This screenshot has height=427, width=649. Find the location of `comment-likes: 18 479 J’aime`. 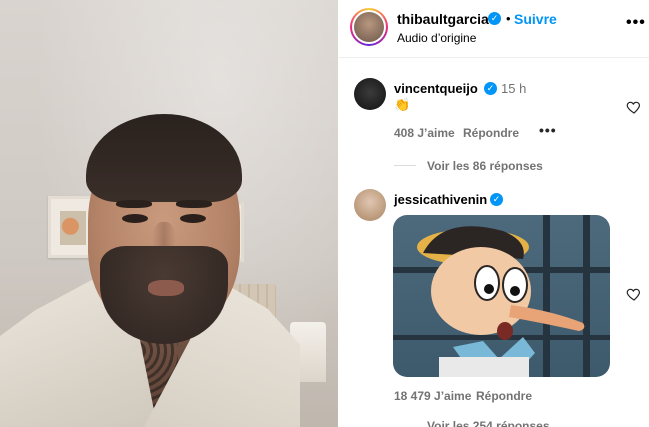

comment-likes: 18 479 J’aime is located at coordinates (432, 396).